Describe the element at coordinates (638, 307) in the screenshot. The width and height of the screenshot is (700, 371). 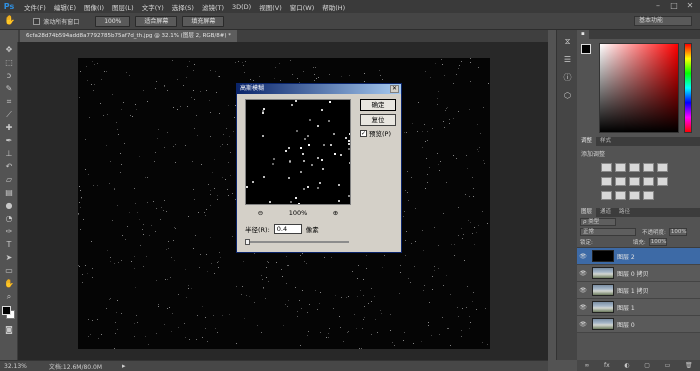
I see `layer-row: 👁 图层 1` at that location.